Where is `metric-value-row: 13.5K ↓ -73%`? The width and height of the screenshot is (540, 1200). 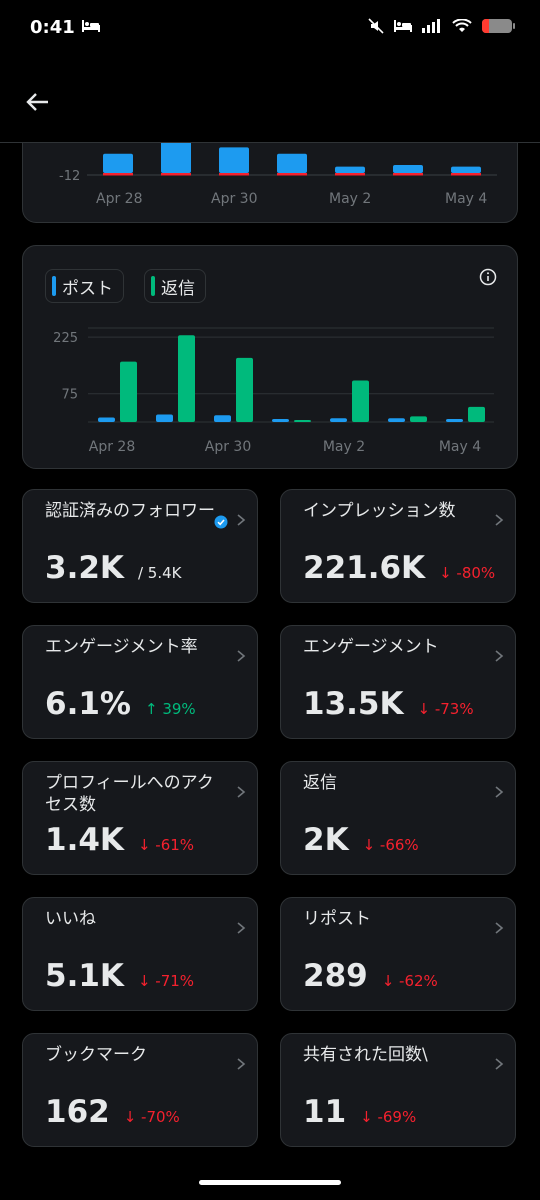 metric-value-row: 13.5K ↓ -73% is located at coordinates (388, 704).